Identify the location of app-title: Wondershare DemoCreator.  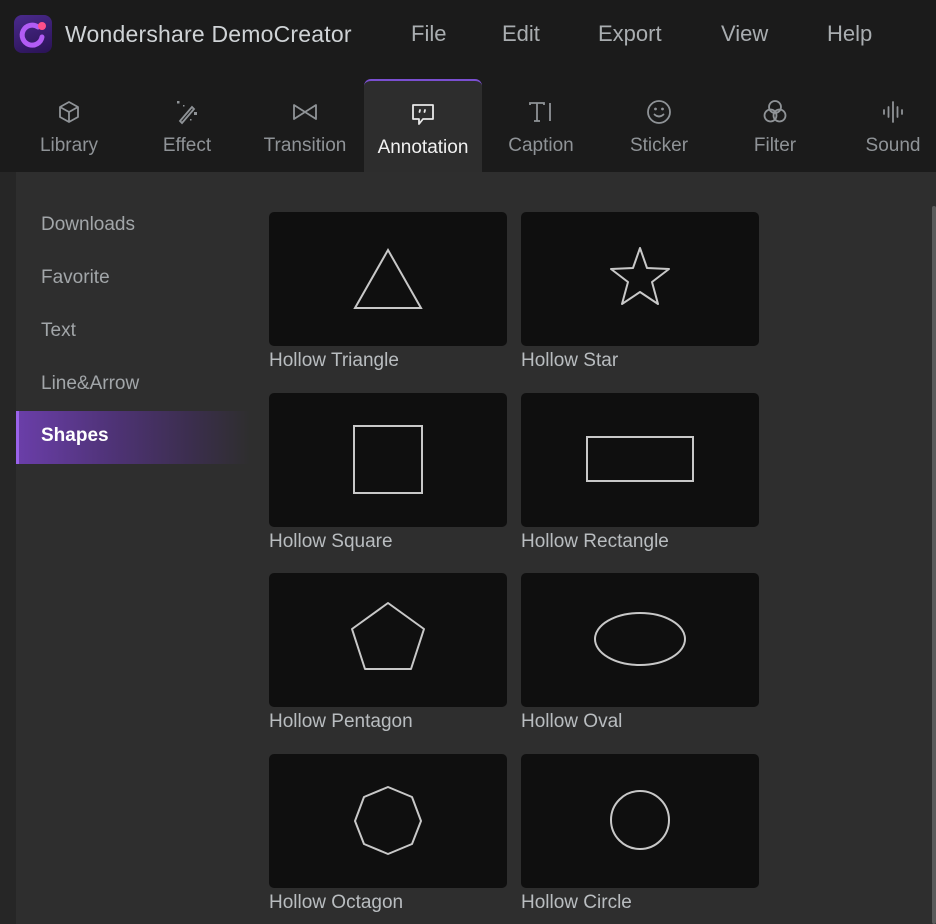
(208, 34).